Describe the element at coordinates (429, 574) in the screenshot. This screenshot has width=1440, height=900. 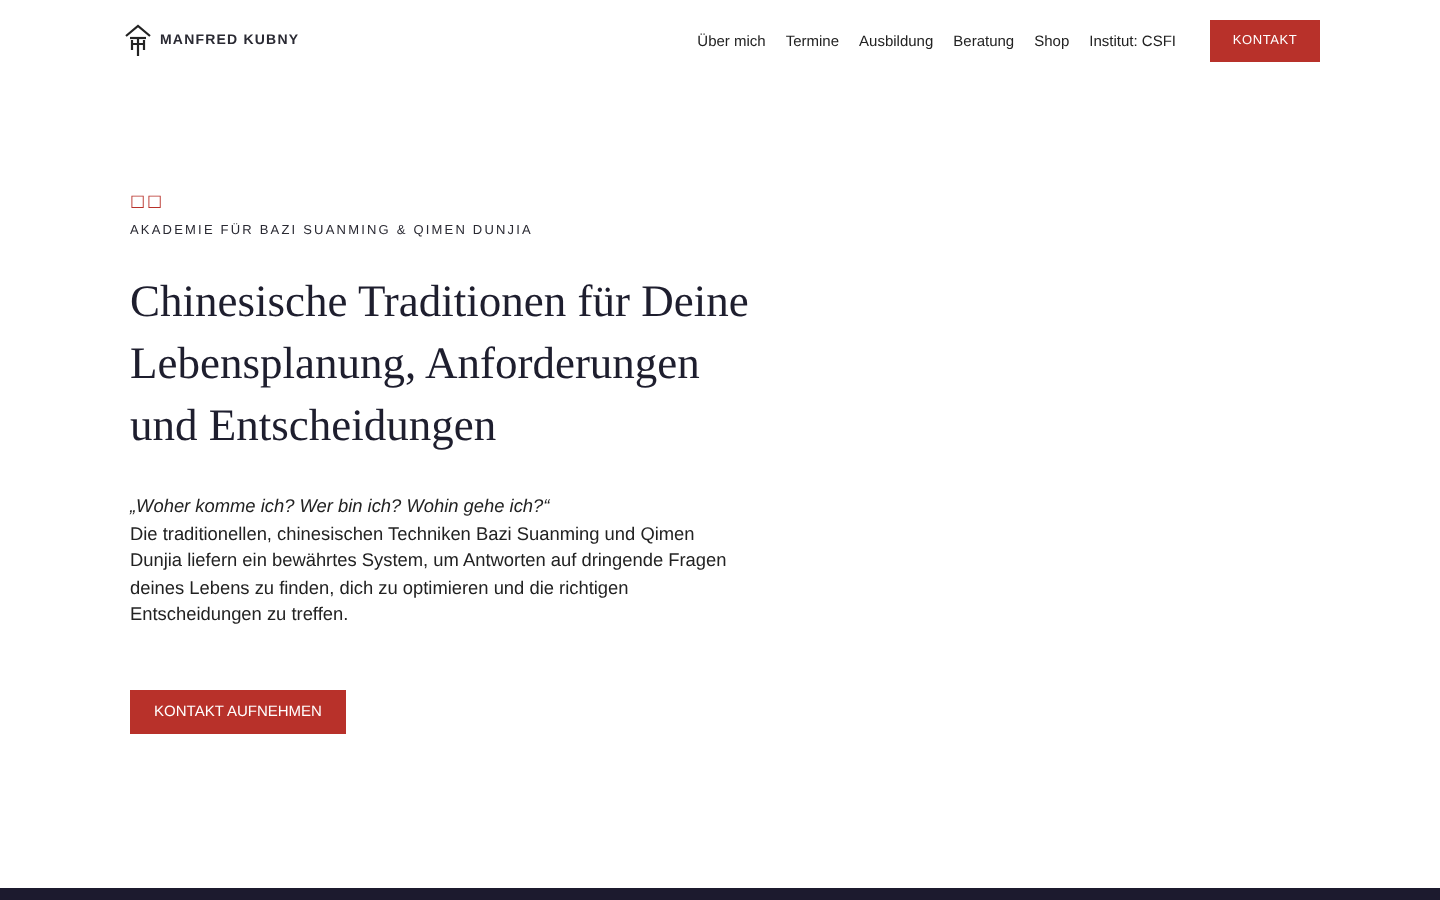
I see `hero-description: Die traditionellen, chinesischen Techniken Bazi Suanming und Qimen Dunjia liefern ein bewährtes System, um Antworten auf dringende Fragen deines Lebens zu finden, dich zu optimieren und die richtigen Entscheidungen zu treffen.` at that location.